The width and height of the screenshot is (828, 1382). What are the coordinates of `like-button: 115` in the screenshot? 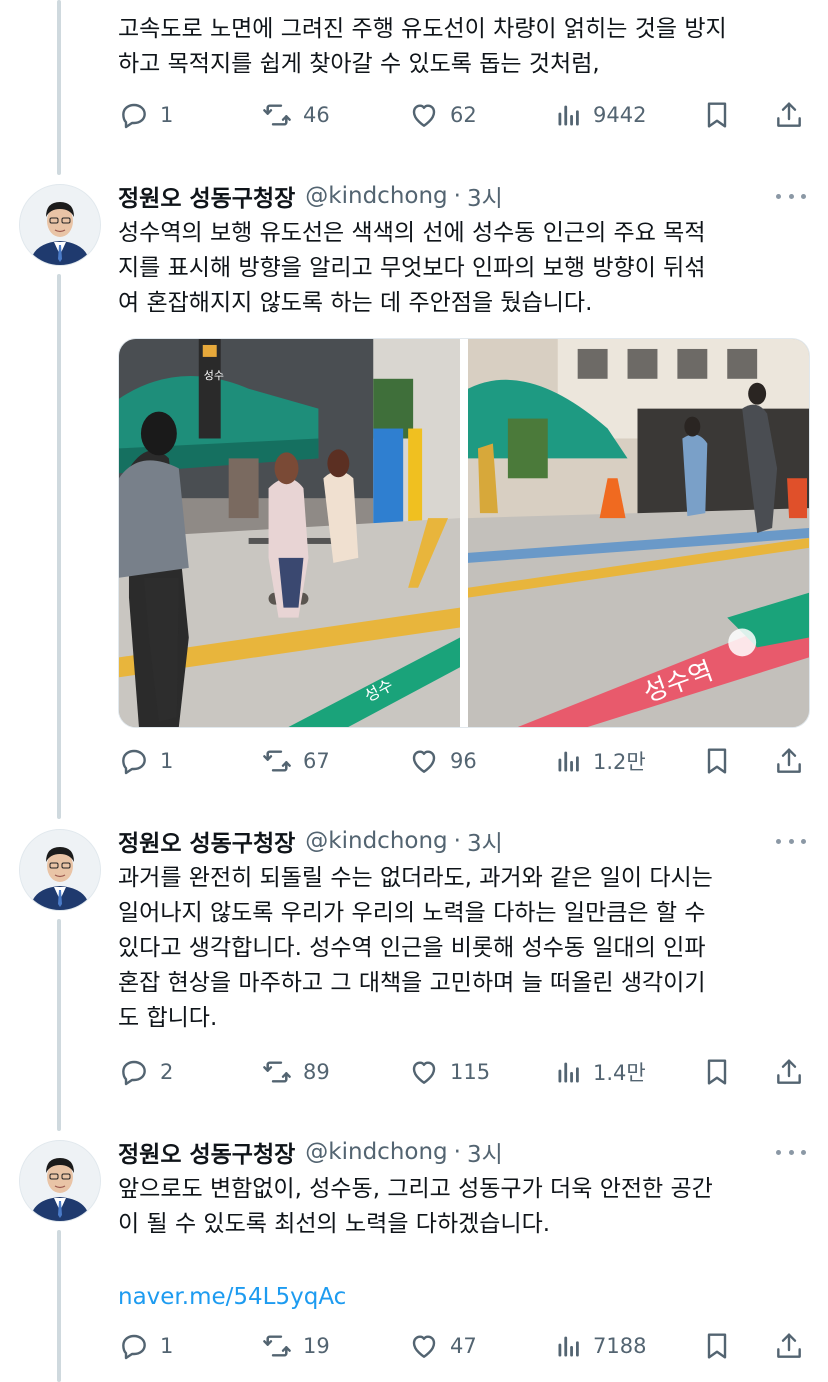 It's located at (449, 1072).